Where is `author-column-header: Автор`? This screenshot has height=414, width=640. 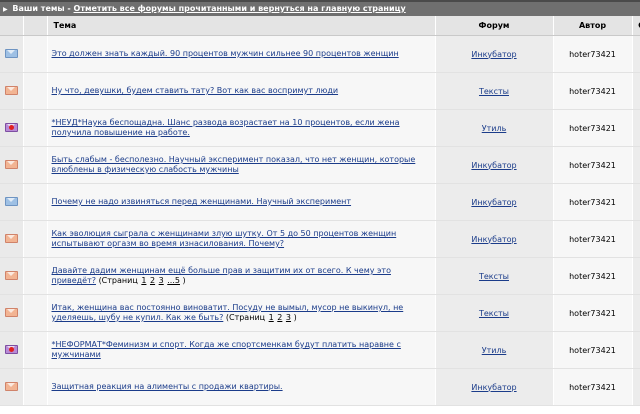 author-column-header: Автор is located at coordinates (593, 26).